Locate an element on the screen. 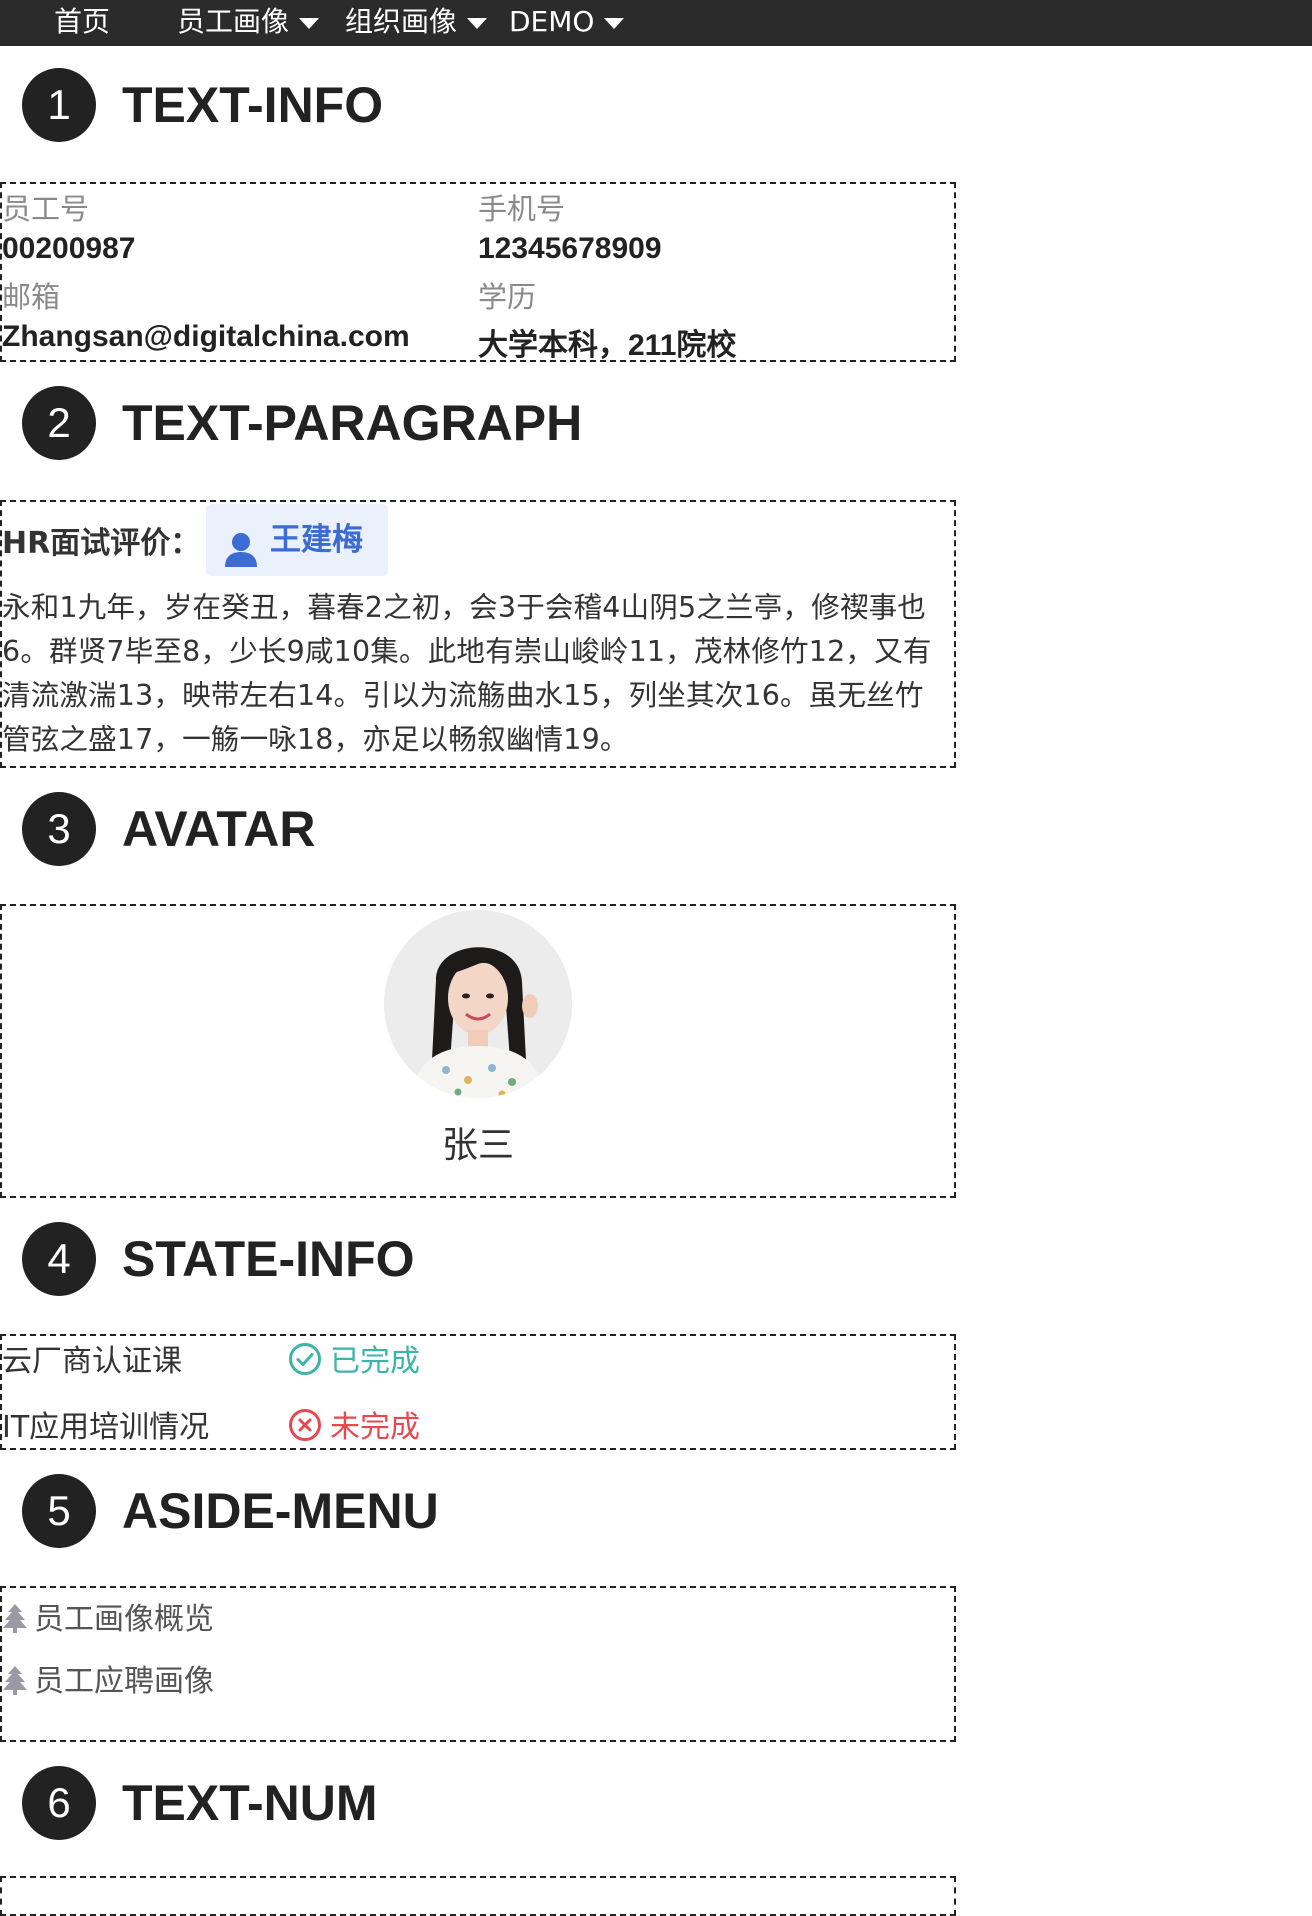 The image size is (1312, 1916). state-info-box: 云厂商认证课 已完成 IT应用培训情况 未完成 is located at coordinates (478, 1392).